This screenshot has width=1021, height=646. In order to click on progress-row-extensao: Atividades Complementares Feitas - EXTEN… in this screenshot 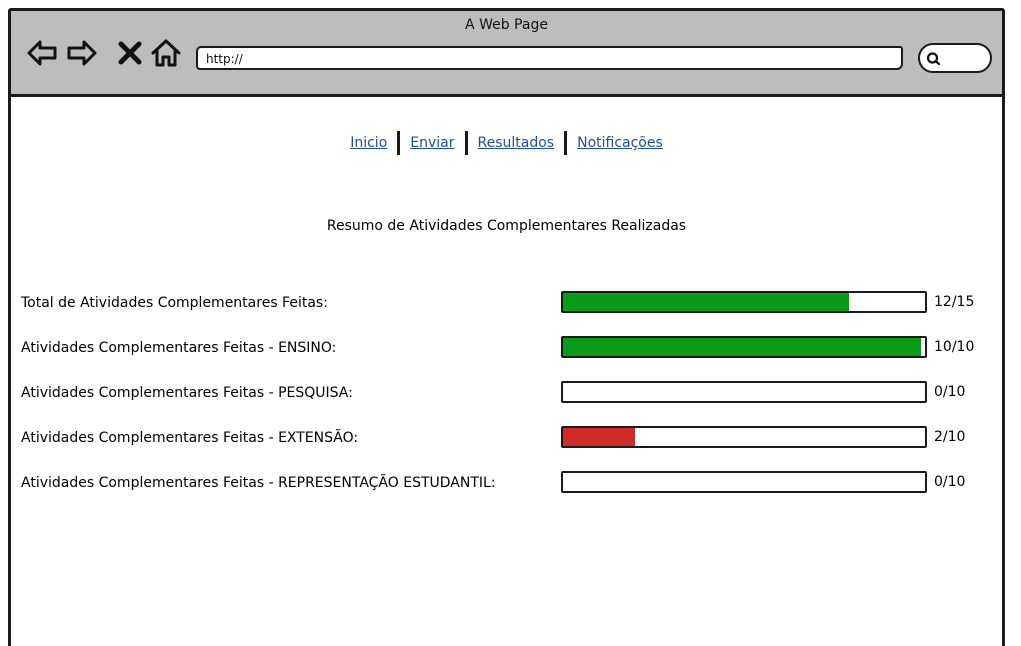, I will do `click(506, 438)`.